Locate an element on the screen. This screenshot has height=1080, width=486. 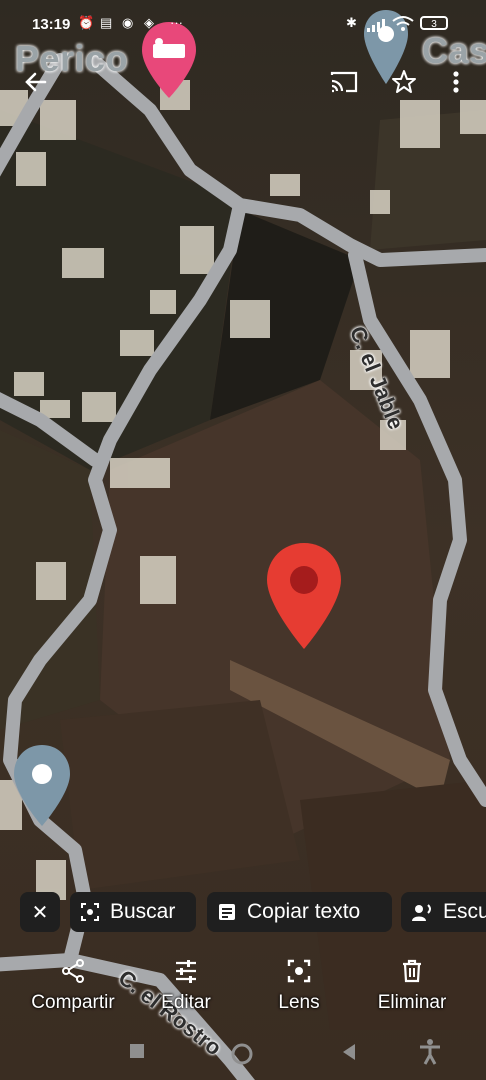
image-actions-bar: Compartir Editar Lens Eliminar is located at coordinates (243, 993).